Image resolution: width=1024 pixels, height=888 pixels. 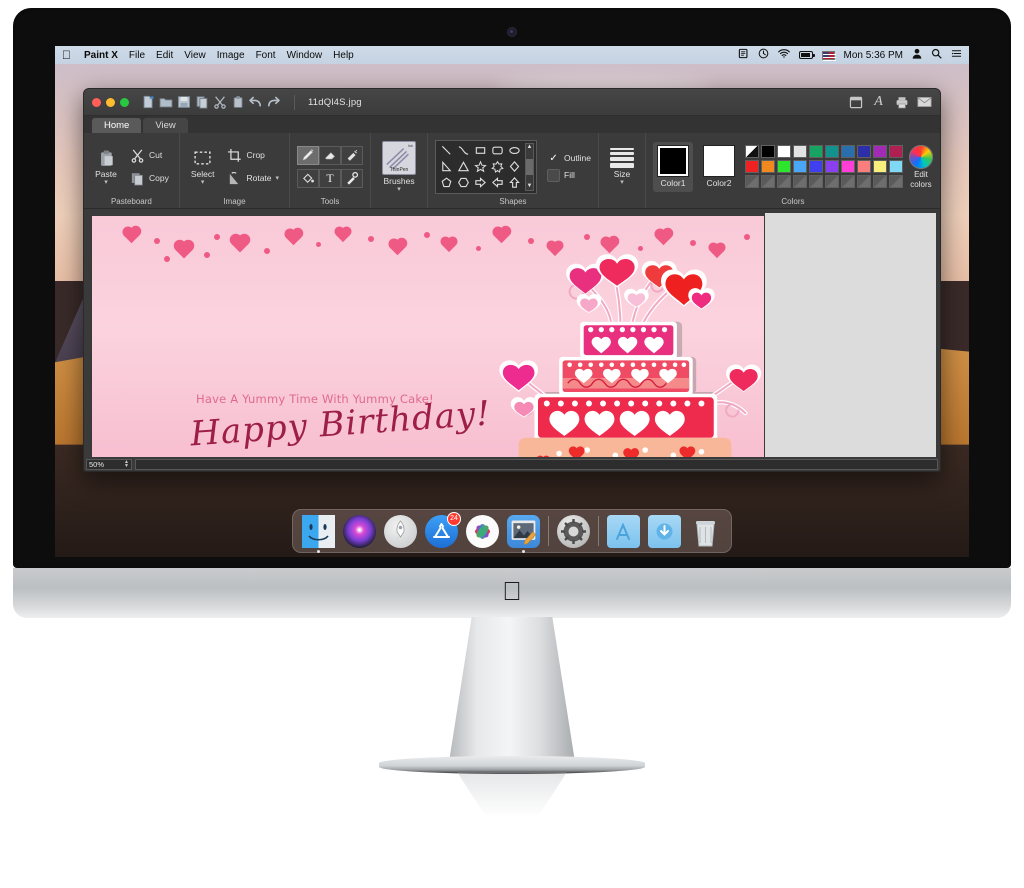 I want to click on eraser-icon, so click(x=330, y=155).